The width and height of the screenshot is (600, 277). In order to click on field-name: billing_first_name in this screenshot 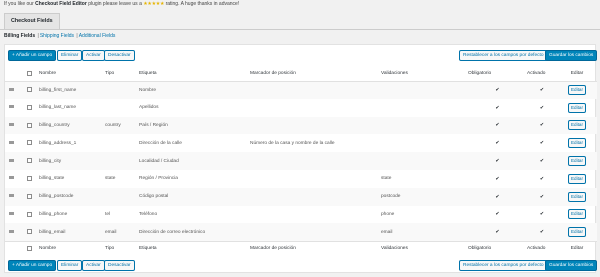, I will do `click(58, 90)`.